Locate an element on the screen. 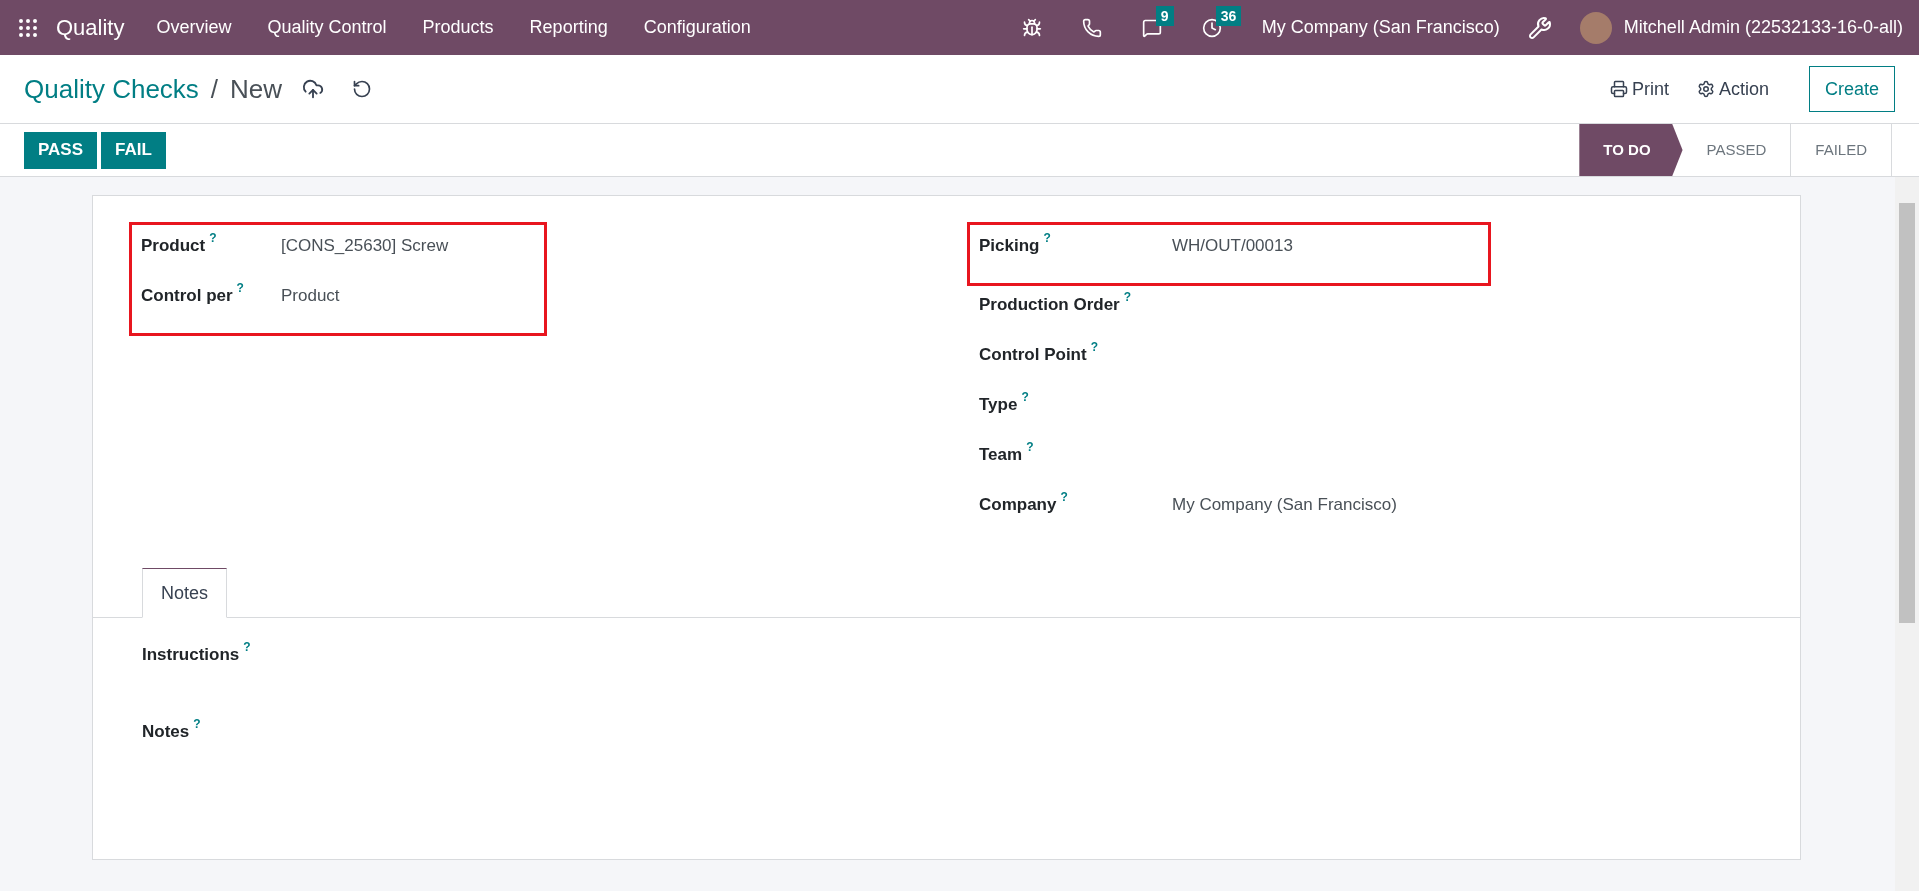 The width and height of the screenshot is (1919, 891). field-label: Notes is located at coordinates (166, 732).